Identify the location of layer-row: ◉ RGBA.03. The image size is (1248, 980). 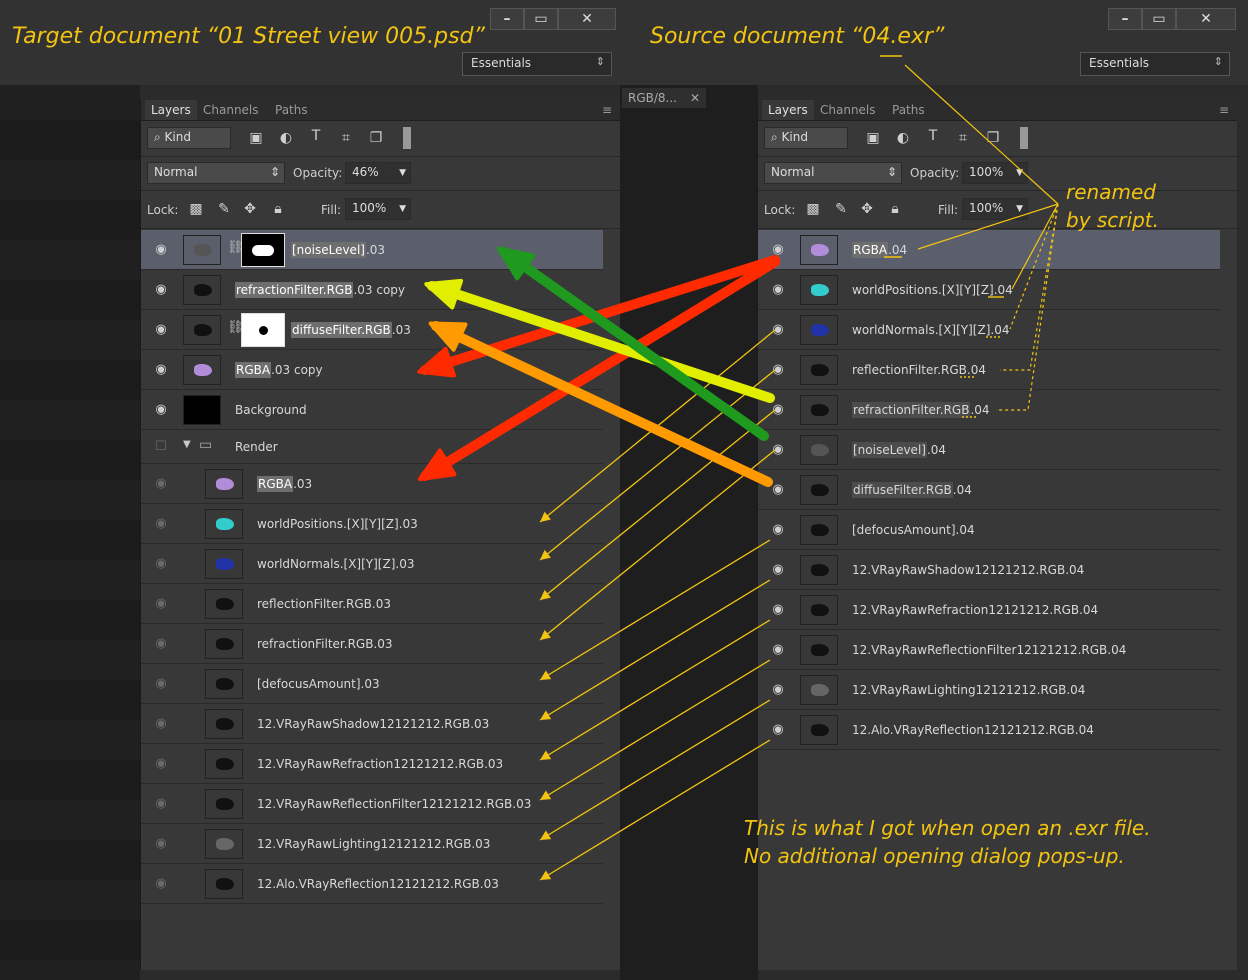
(372, 484).